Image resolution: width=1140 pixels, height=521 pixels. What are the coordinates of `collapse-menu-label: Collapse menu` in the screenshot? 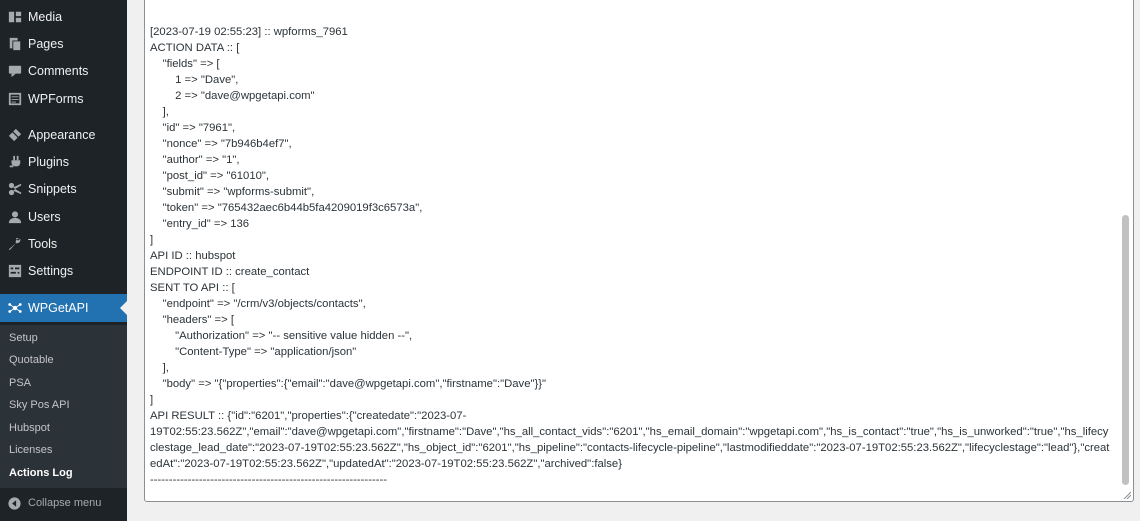 It's located at (65, 503).